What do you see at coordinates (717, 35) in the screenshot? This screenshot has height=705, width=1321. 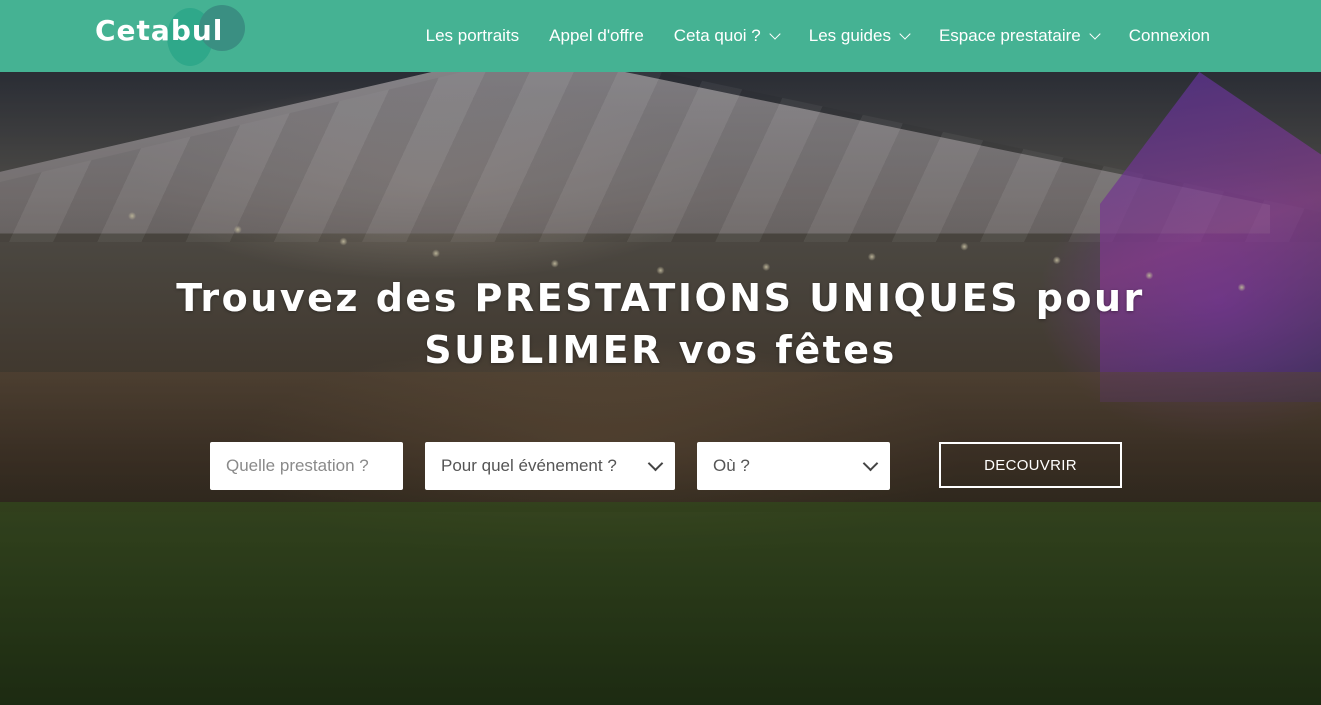 I see `nav-label: Ceta quoi ?` at bounding box center [717, 35].